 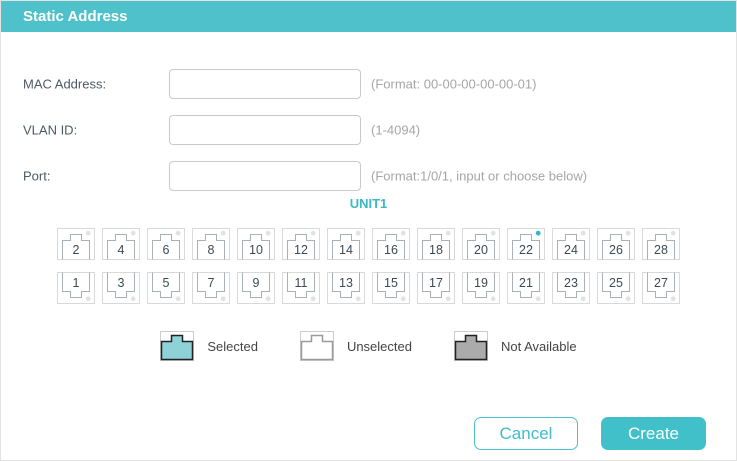 I want to click on port-26: 26, so click(x=616, y=244).